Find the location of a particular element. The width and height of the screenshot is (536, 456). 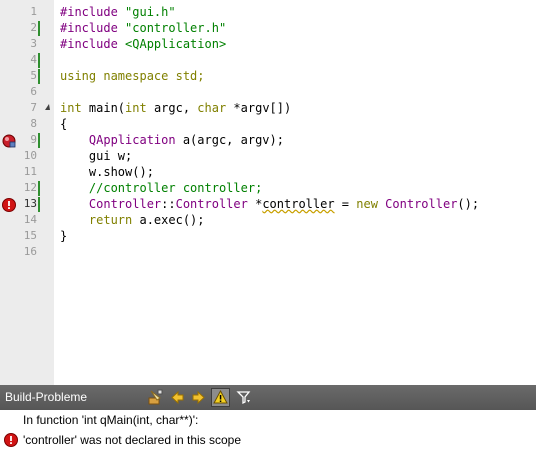

gutter-line: 6 is located at coordinates (27, 92).